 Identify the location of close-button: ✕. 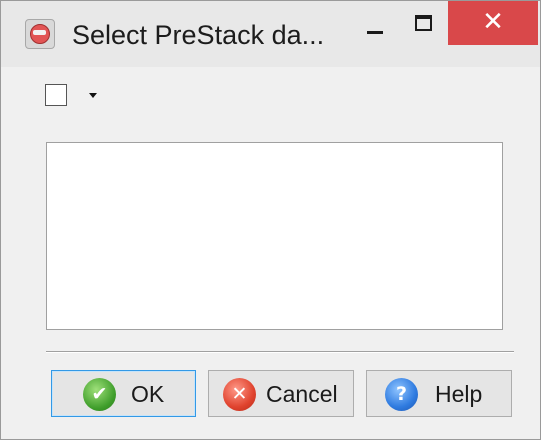
(493, 23).